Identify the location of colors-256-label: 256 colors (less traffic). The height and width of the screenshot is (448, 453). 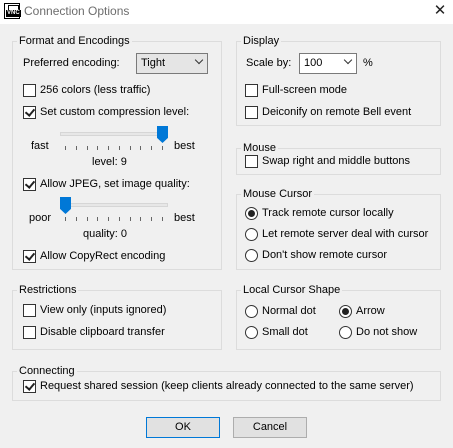
(95, 90).